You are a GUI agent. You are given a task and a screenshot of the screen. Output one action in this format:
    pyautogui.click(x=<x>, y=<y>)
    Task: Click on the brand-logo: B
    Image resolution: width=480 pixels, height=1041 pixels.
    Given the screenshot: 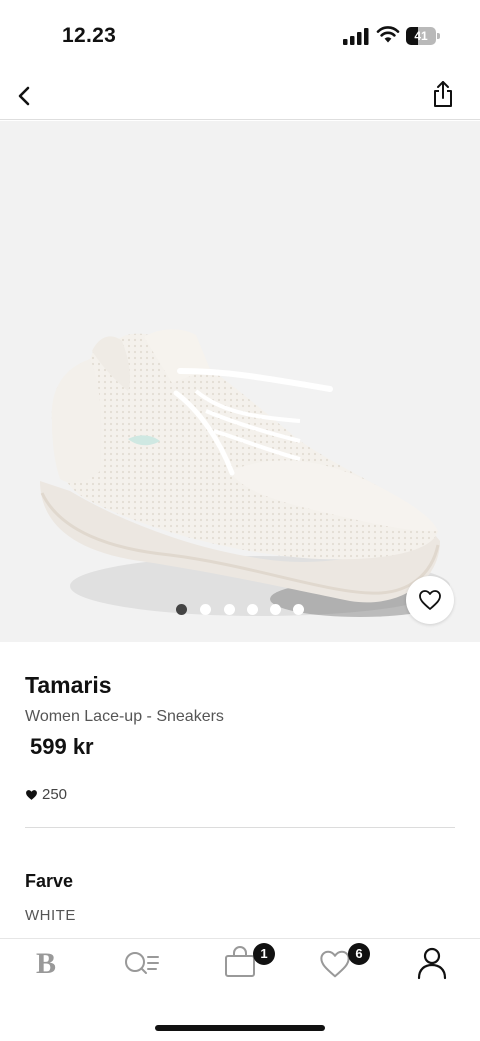 What is the action you would take?
    pyautogui.click(x=46, y=963)
    